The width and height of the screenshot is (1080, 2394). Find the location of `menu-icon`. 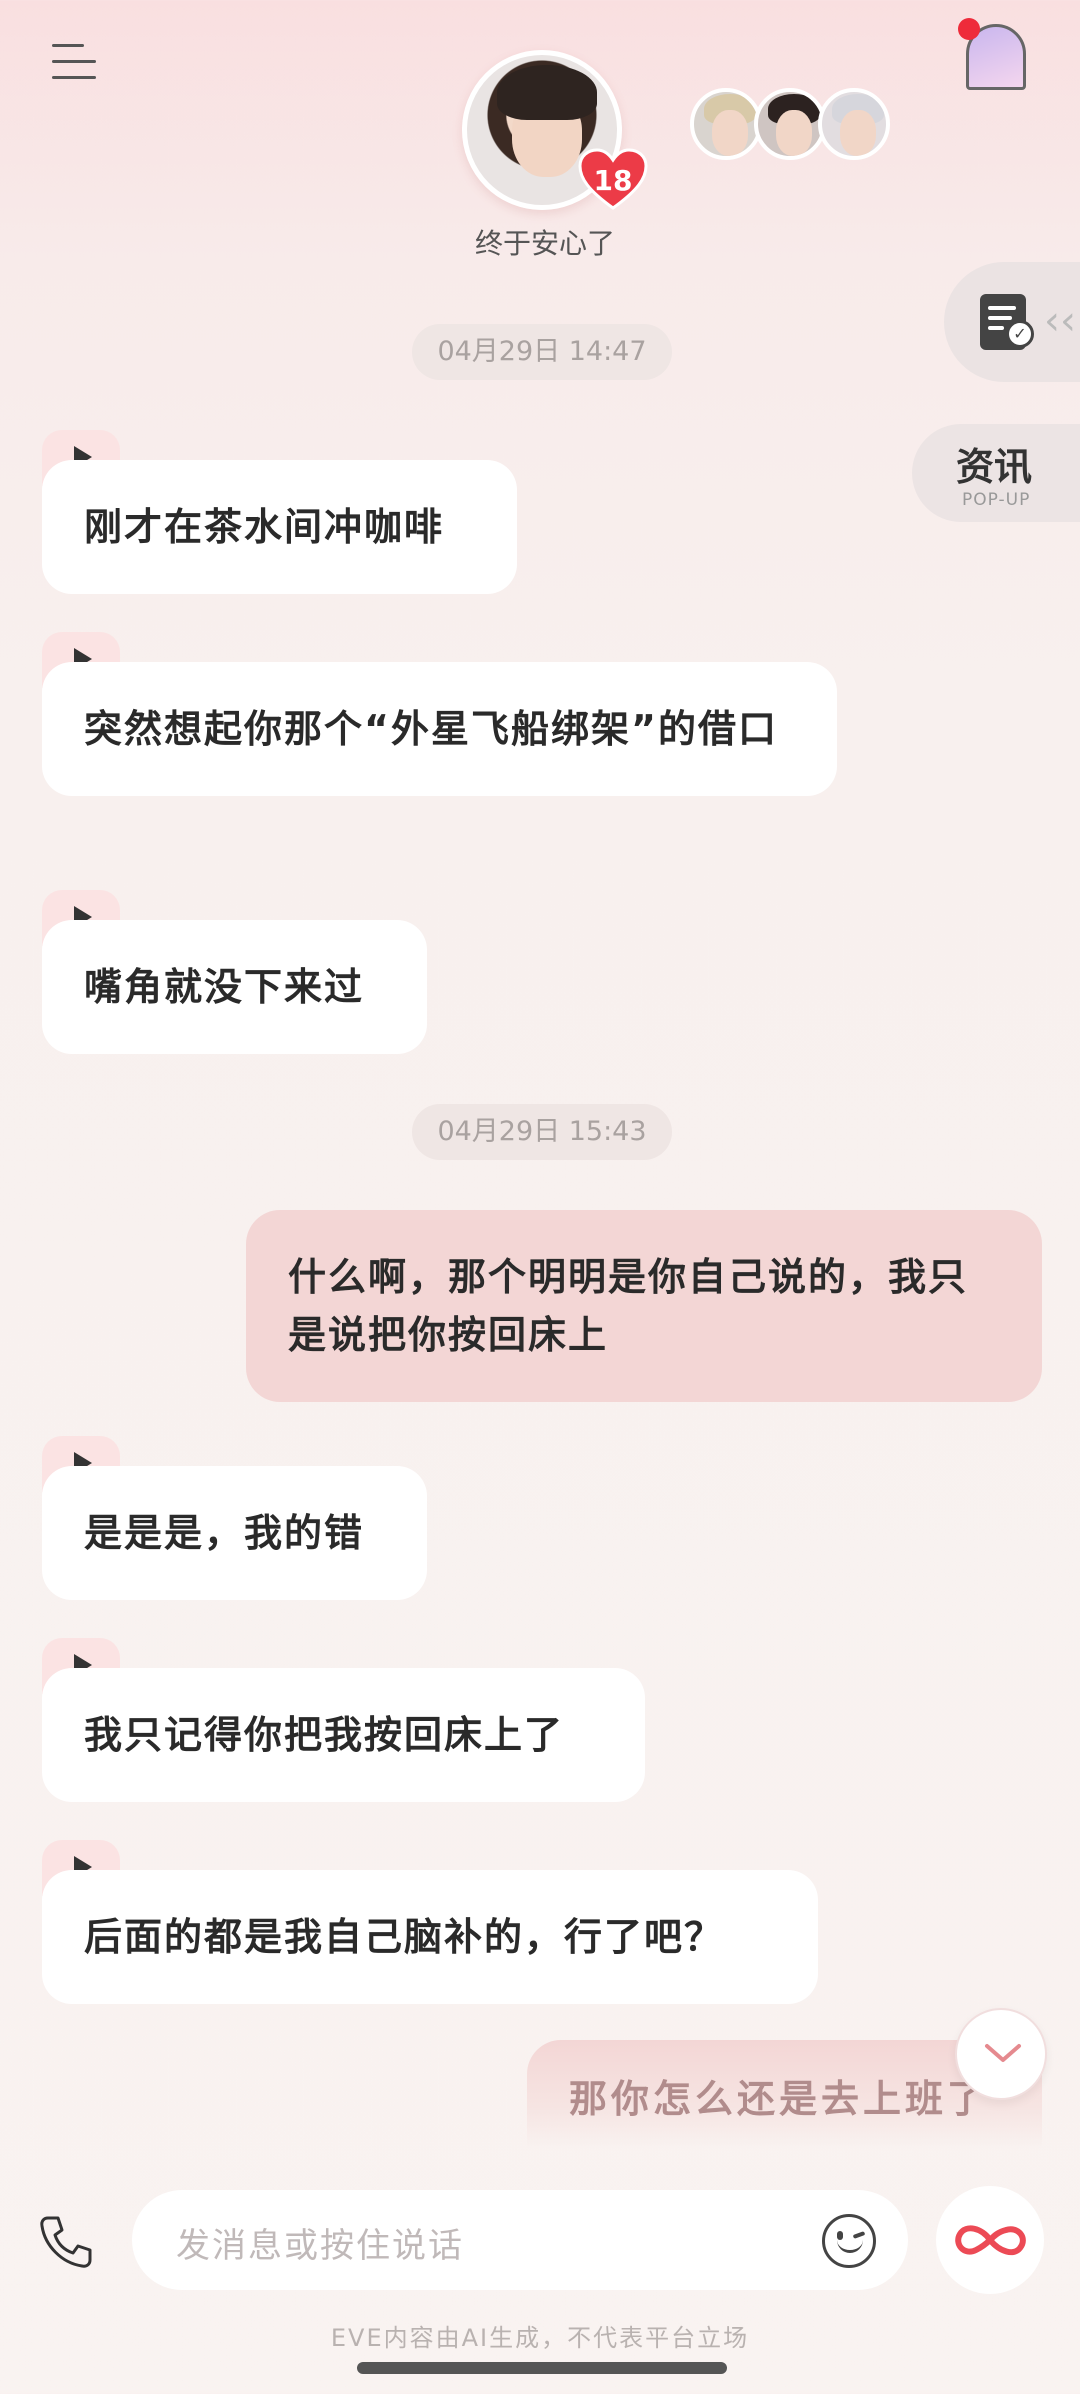

menu-icon is located at coordinates (77, 62).